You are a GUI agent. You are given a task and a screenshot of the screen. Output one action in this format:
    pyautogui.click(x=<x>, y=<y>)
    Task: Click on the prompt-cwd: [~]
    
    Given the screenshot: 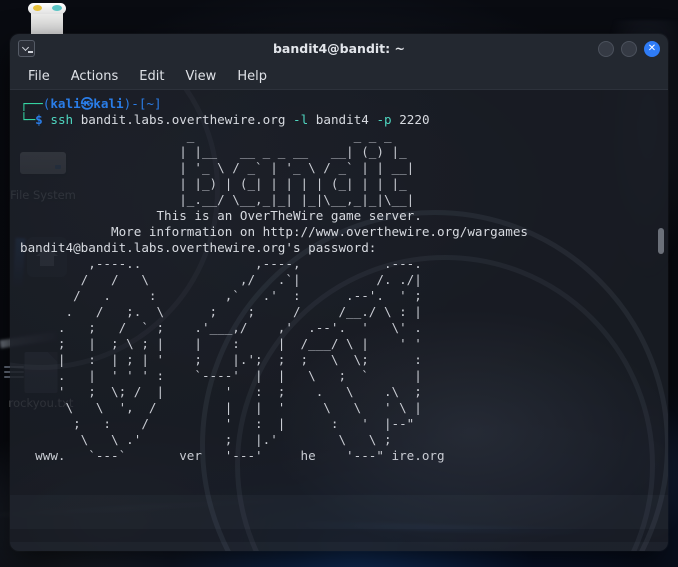 What is the action you would take?
    pyautogui.click(x=150, y=103)
    